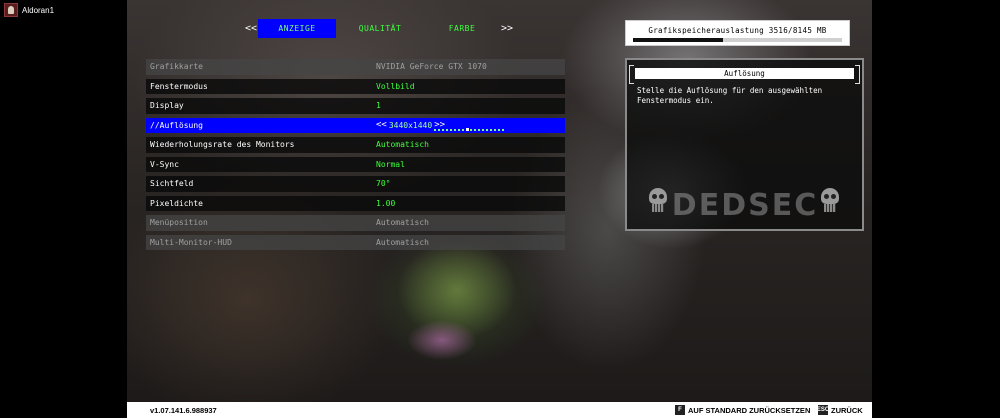 This screenshot has width=1000, height=418. Describe the element at coordinates (355, 106) in the screenshot. I see `setting-row-display: Display 1` at that location.